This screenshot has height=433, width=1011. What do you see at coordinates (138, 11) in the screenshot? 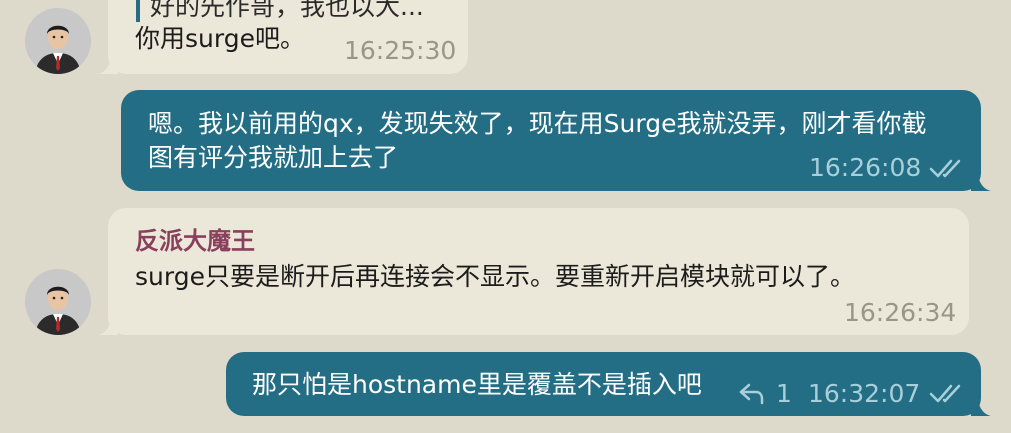
I see `reply-quote-bar` at bounding box center [138, 11].